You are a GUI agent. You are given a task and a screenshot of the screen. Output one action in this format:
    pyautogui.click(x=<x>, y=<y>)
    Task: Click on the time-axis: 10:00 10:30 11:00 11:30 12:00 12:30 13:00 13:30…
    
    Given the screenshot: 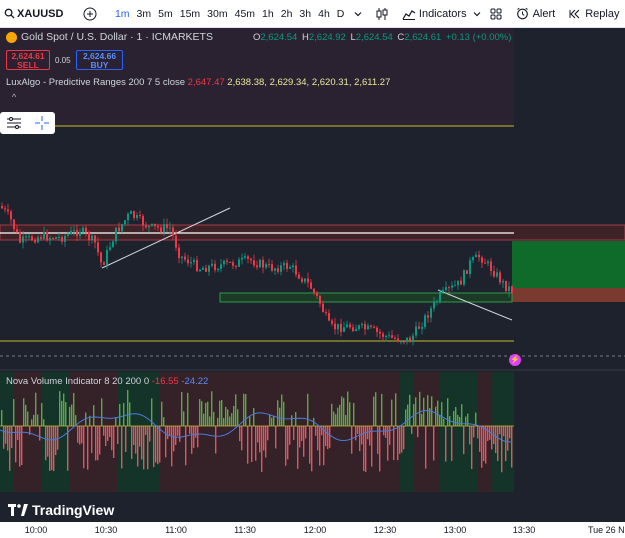 What is the action you would take?
    pyautogui.click(x=312, y=530)
    